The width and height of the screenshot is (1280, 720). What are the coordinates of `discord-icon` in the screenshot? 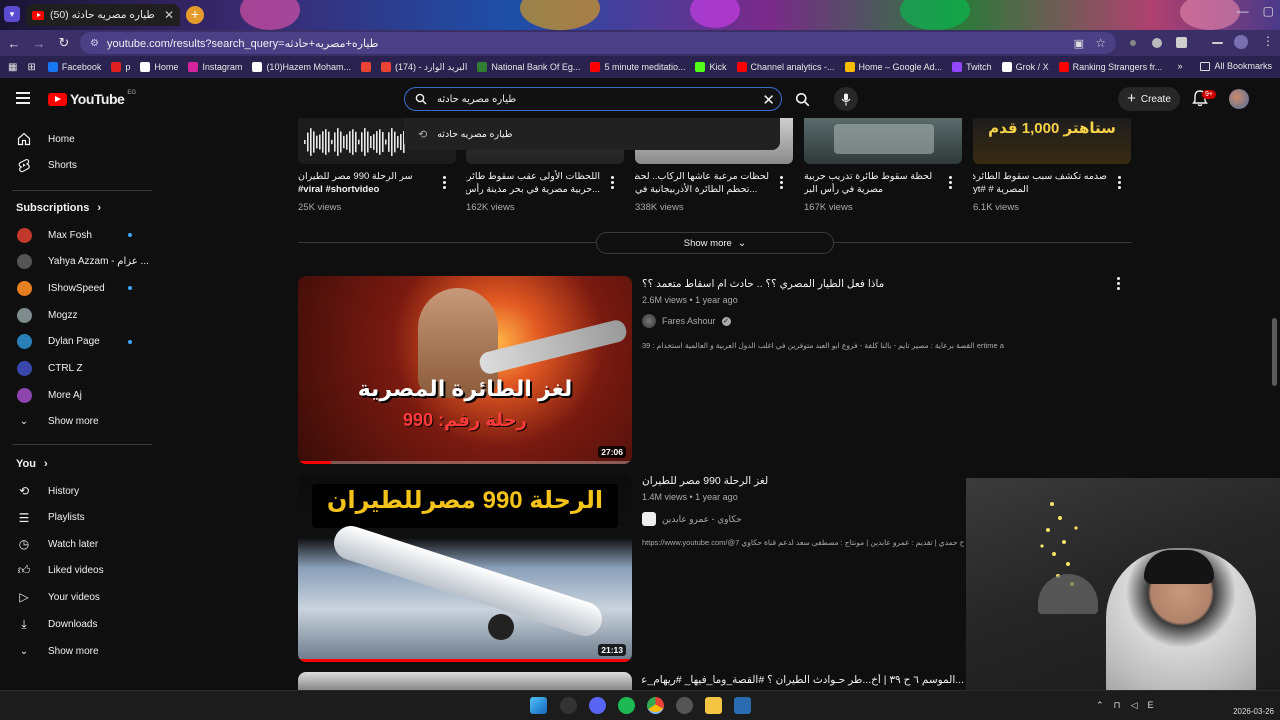 It's located at (597, 705).